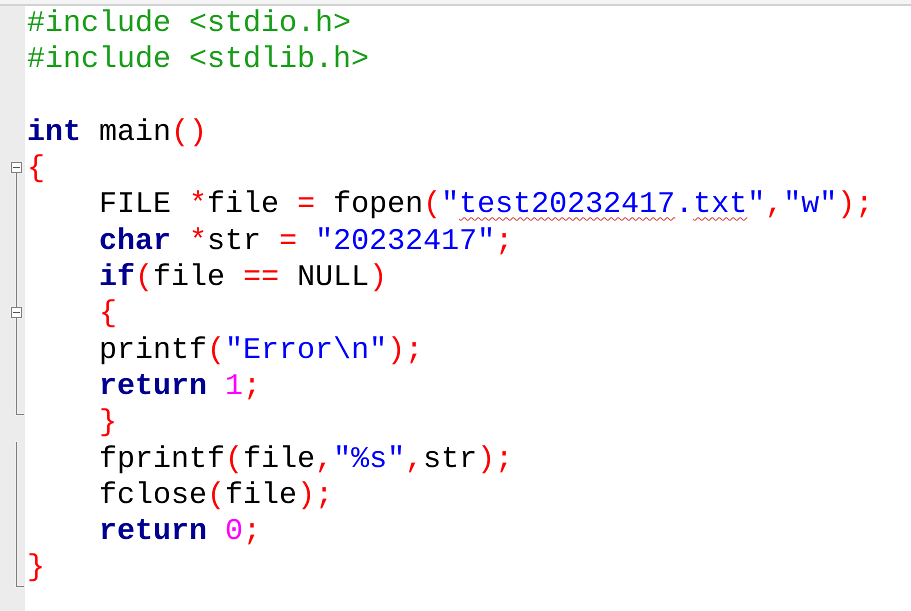  Describe the element at coordinates (243, 278) in the screenshot. I see `code-line: if(file == NULL)` at that location.